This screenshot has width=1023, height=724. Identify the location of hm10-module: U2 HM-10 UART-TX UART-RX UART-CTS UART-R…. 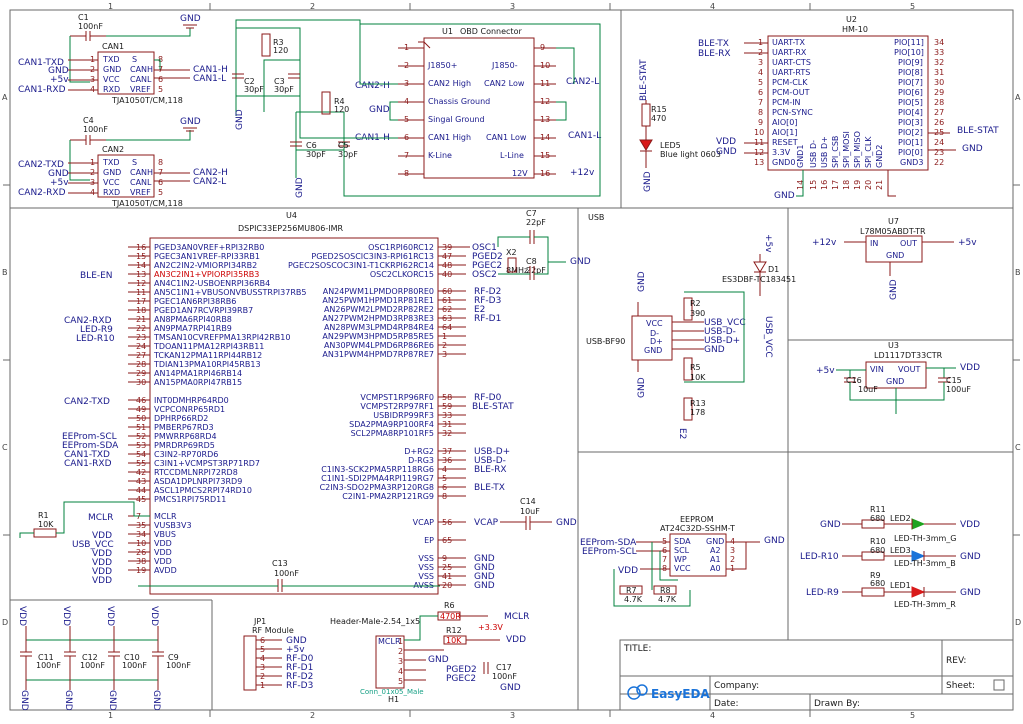
(848, 108).